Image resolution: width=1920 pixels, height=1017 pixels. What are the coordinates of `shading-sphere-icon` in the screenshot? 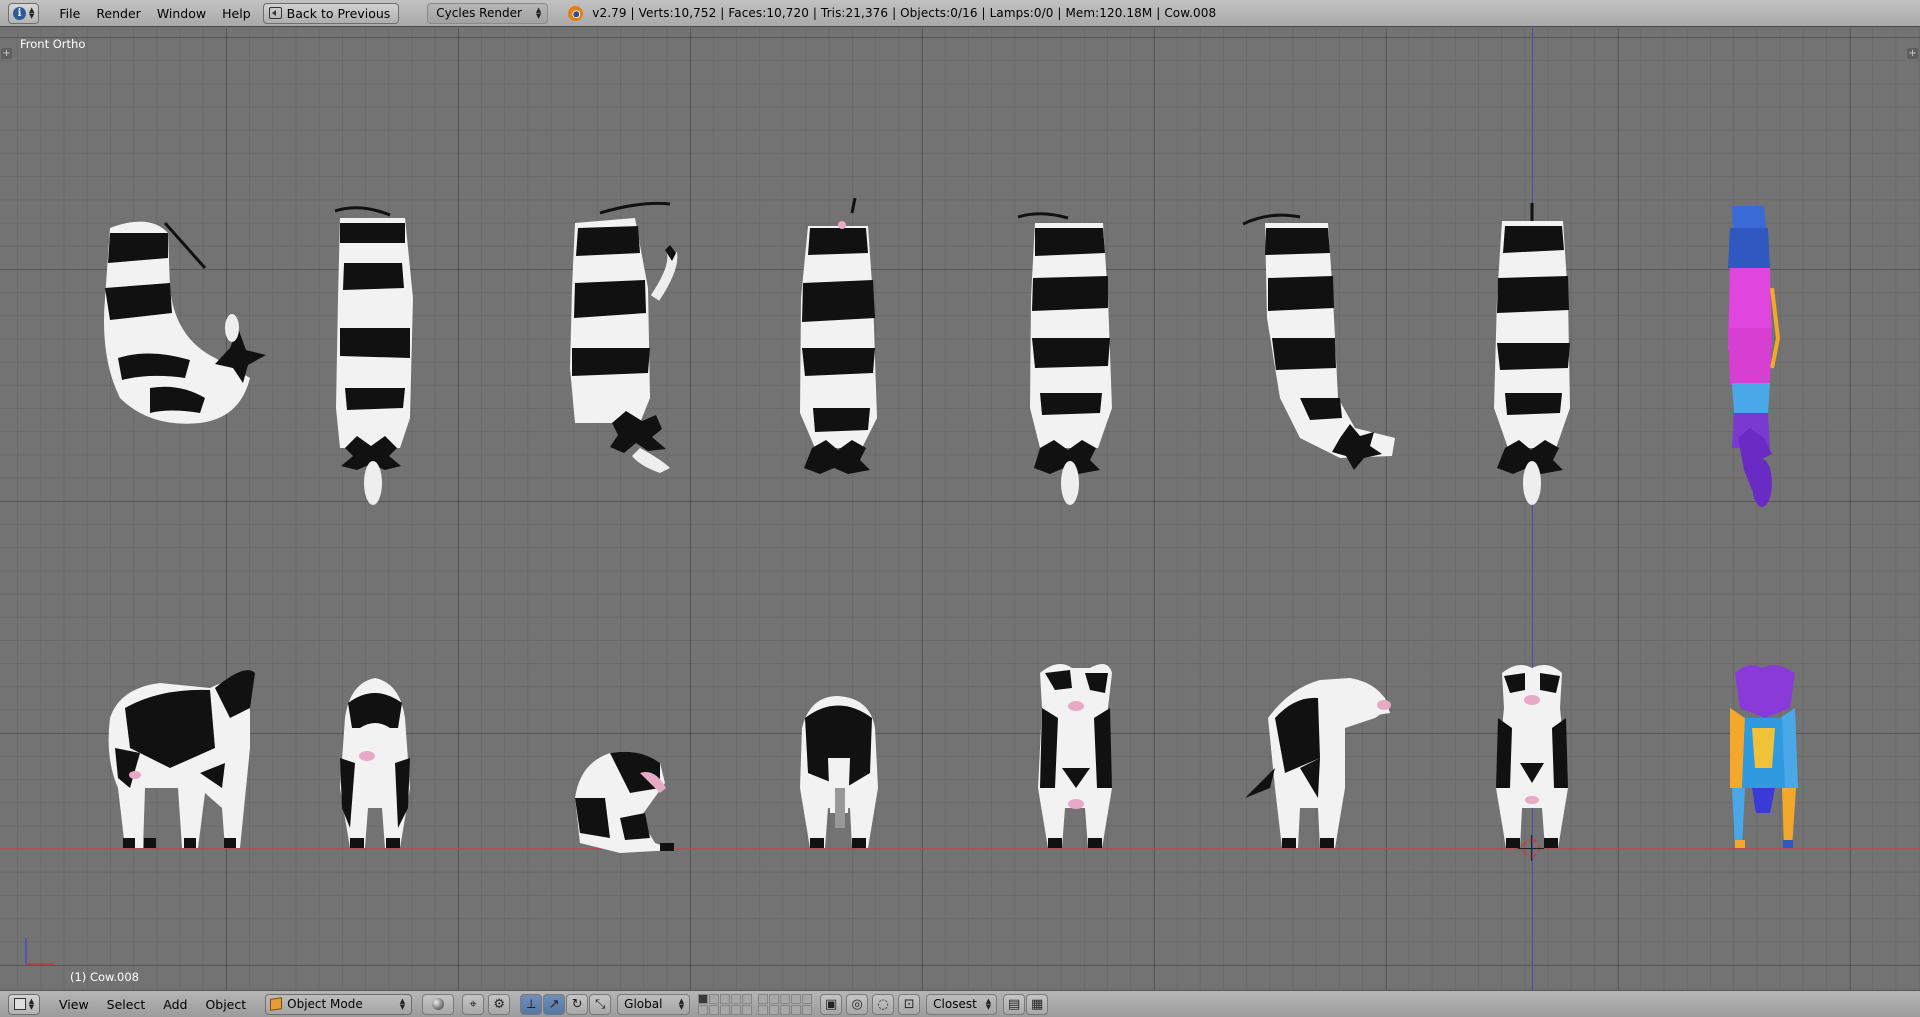 It's located at (438, 1004).